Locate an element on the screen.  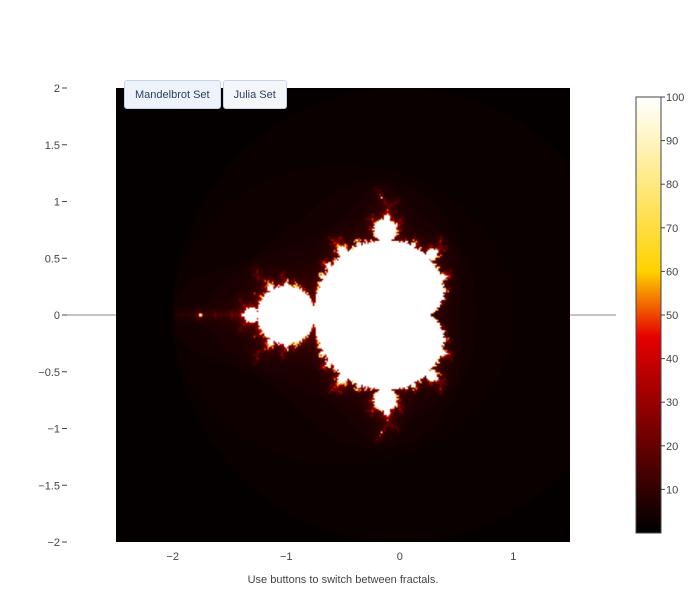
y-tick-label: 0.5 is located at coordinates (52, 259).